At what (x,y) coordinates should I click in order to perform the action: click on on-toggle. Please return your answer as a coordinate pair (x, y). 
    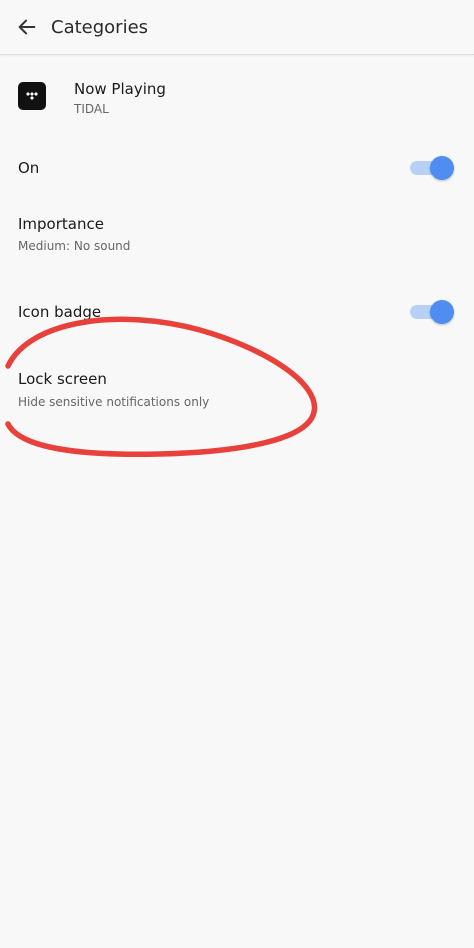
    Looking at the image, I should click on (432, 168).